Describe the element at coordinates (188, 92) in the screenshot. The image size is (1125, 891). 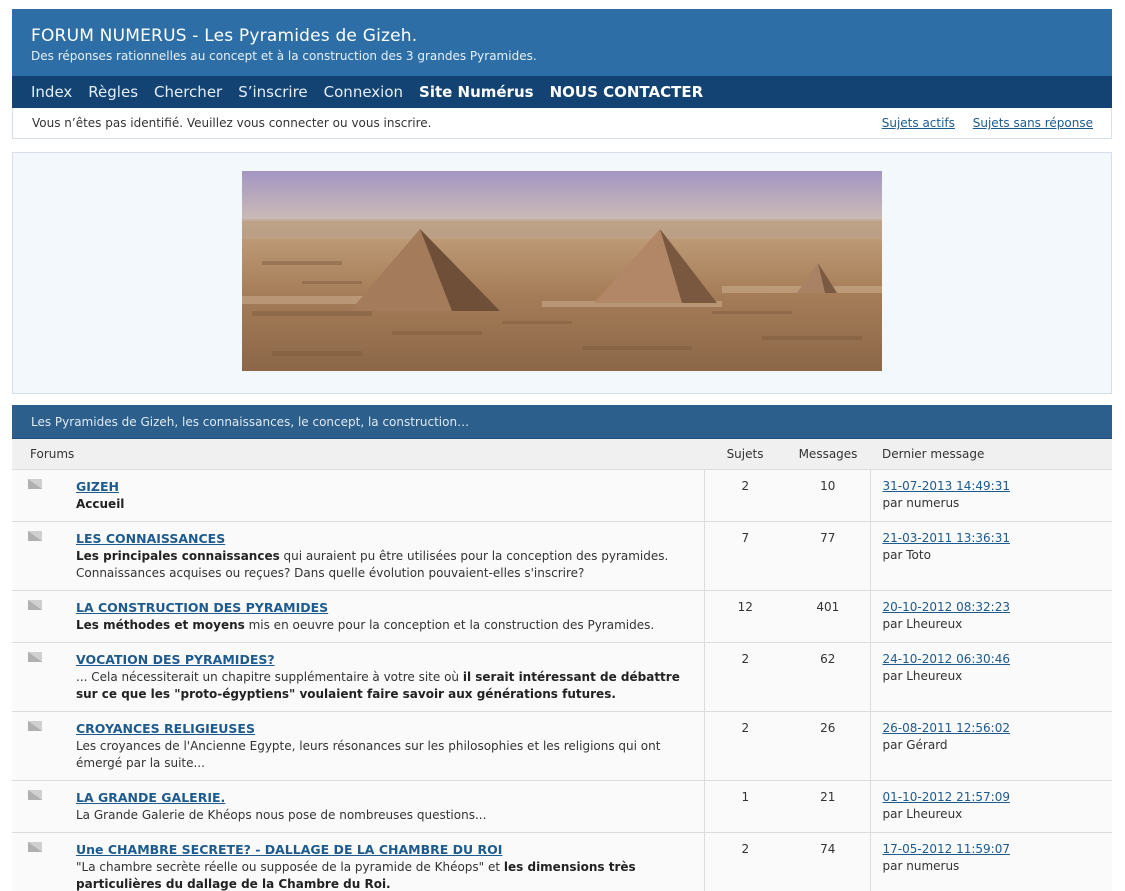
I see `nav-search: Chercher` at that location.